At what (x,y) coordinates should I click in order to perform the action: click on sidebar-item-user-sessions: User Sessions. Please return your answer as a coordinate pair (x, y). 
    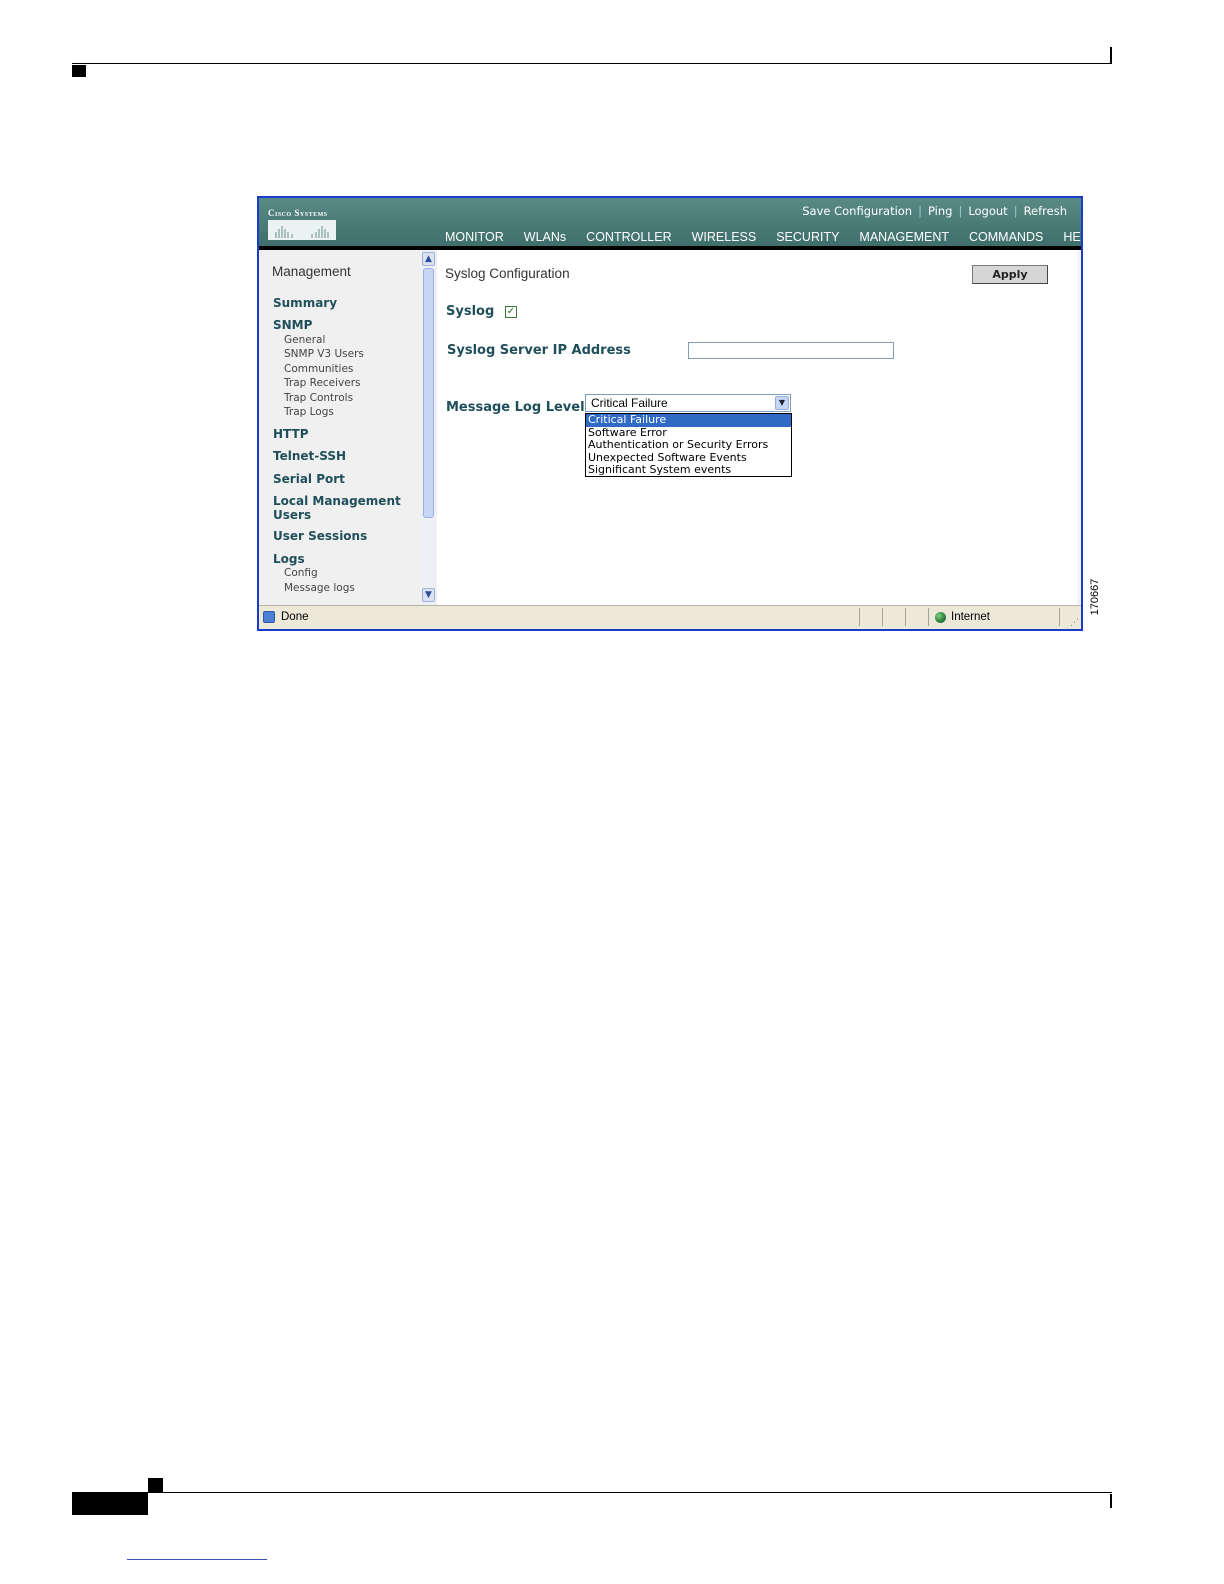
    Looking at the image, I should click on (320, 536).